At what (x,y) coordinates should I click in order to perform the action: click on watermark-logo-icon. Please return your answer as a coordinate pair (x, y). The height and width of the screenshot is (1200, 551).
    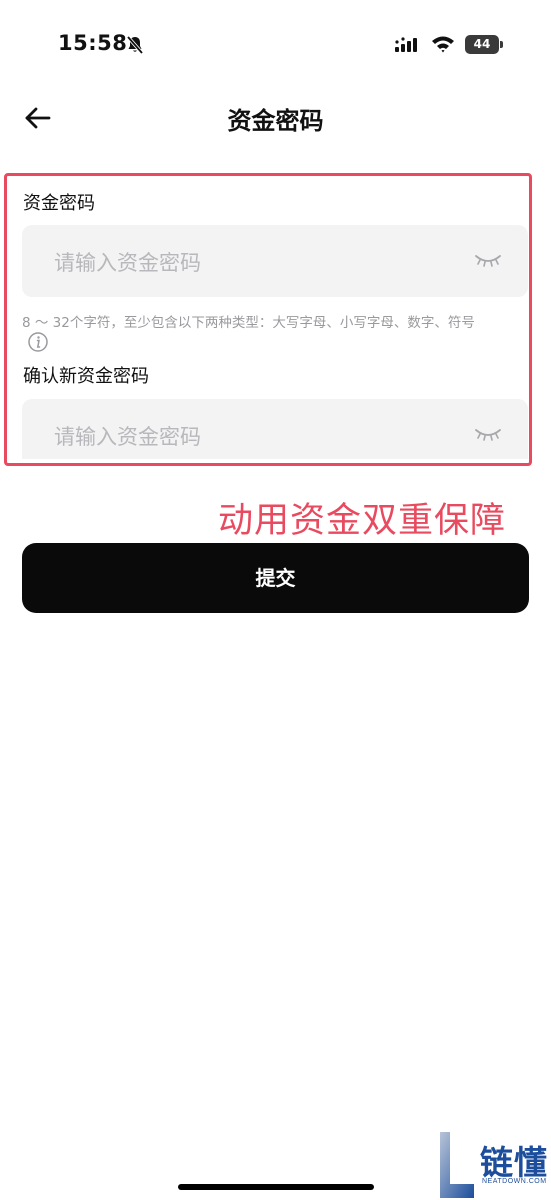
    Looking at the image, I should click on (457, 1165).